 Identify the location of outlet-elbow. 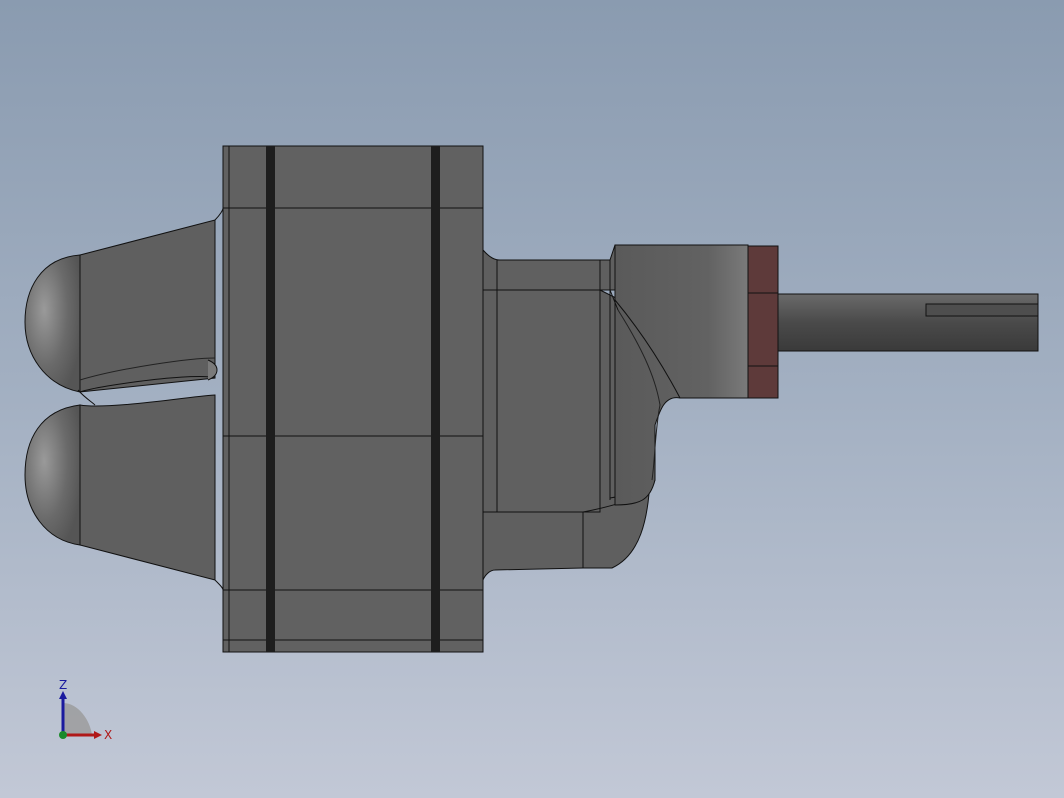
(679, 375).